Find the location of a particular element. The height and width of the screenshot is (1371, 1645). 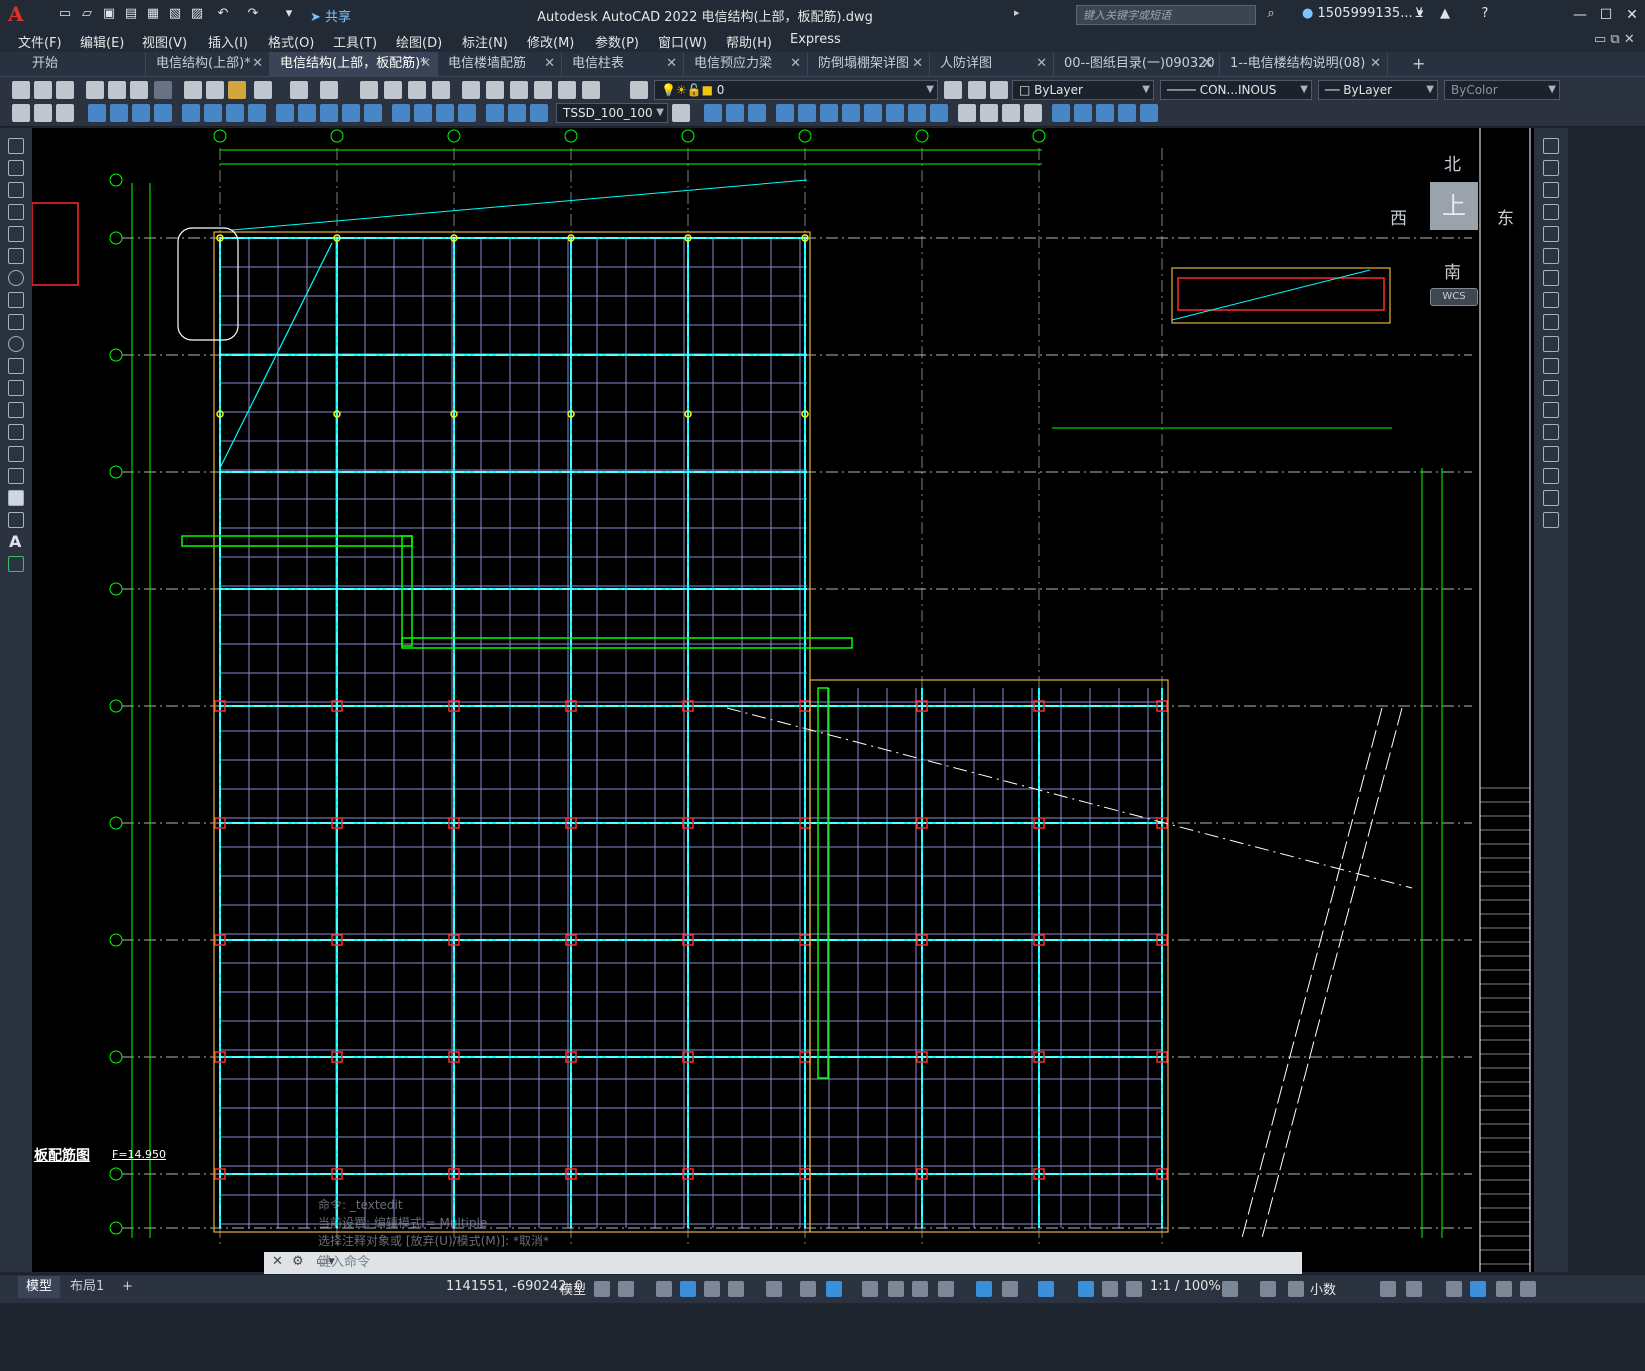

menu-view: 视图(V) is located at coordinates (164, 41).